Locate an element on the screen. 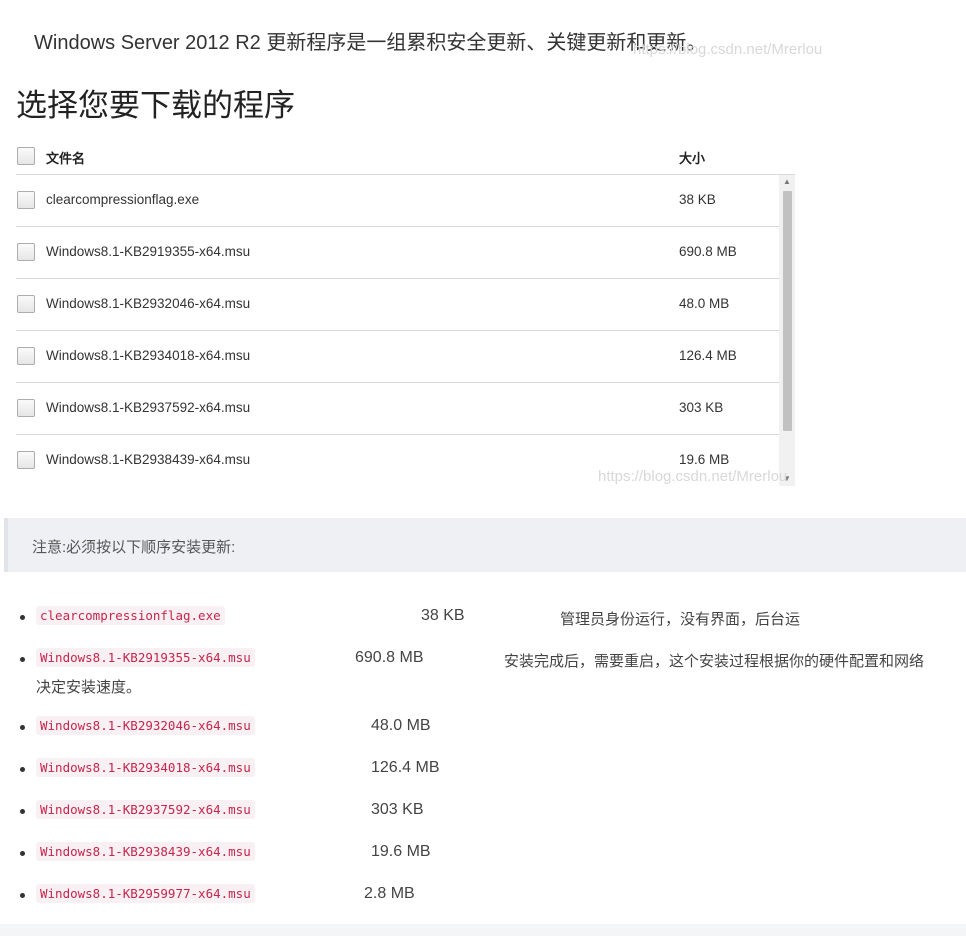 The width and height of the screenshot is (966, 936). file-name: Windows8.1-KB2919355-x64.msu is located at coordinates (148, 251).